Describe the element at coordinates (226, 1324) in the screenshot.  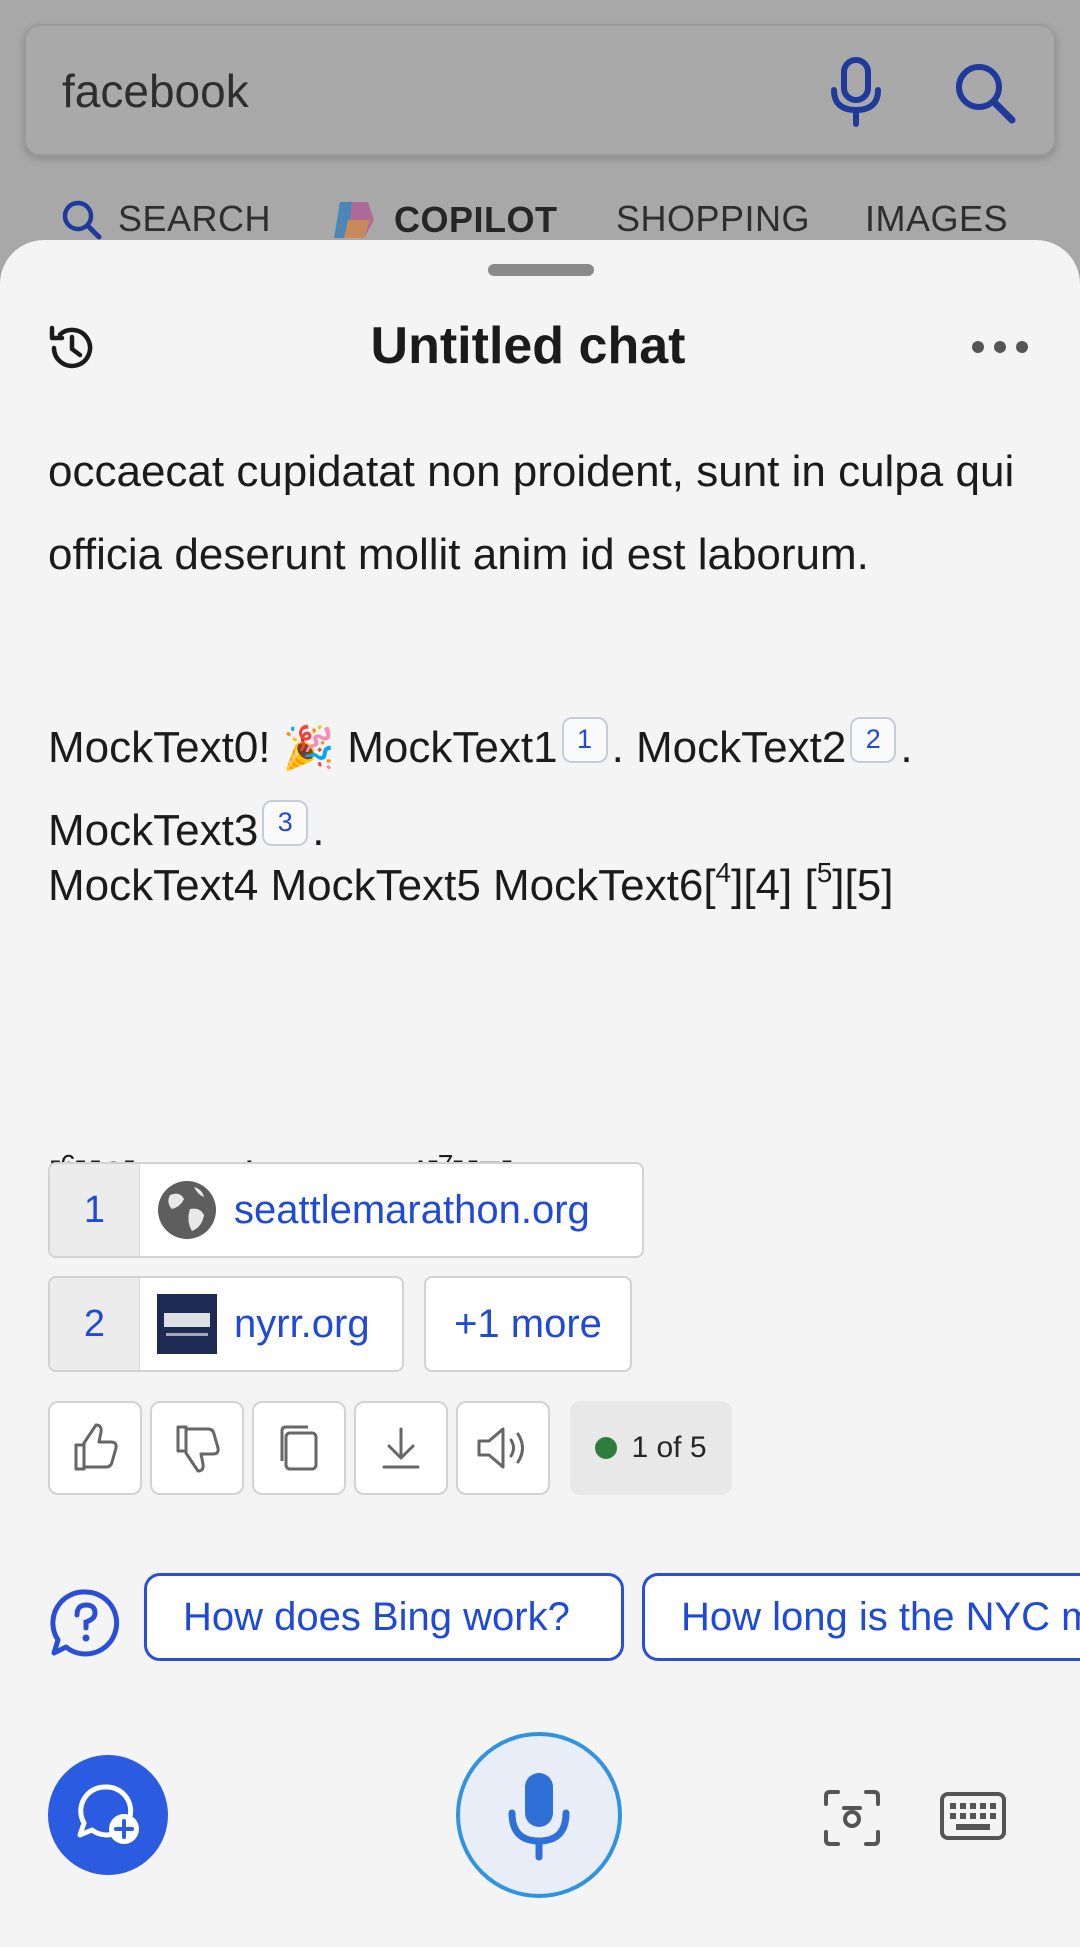
I see `source-chip: 2 nyrr.org` at that location.